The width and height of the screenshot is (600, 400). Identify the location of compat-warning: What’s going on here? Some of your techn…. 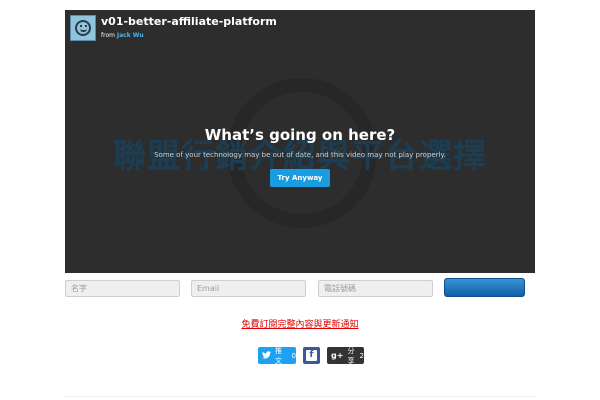
(300, 156).